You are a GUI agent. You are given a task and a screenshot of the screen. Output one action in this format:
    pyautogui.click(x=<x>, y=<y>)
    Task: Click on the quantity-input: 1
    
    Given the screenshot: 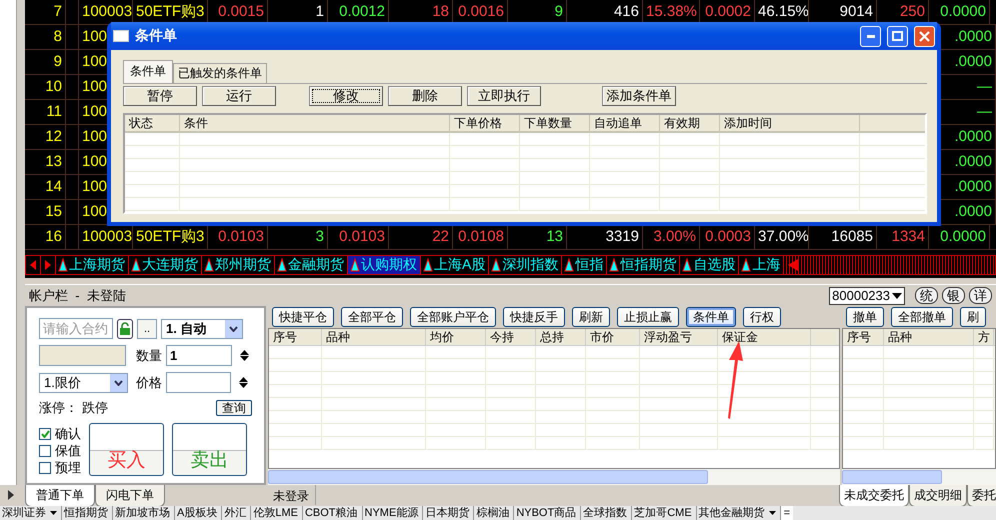 What is the action you would take?
    pyautogui.click(x=199, y=355)
    